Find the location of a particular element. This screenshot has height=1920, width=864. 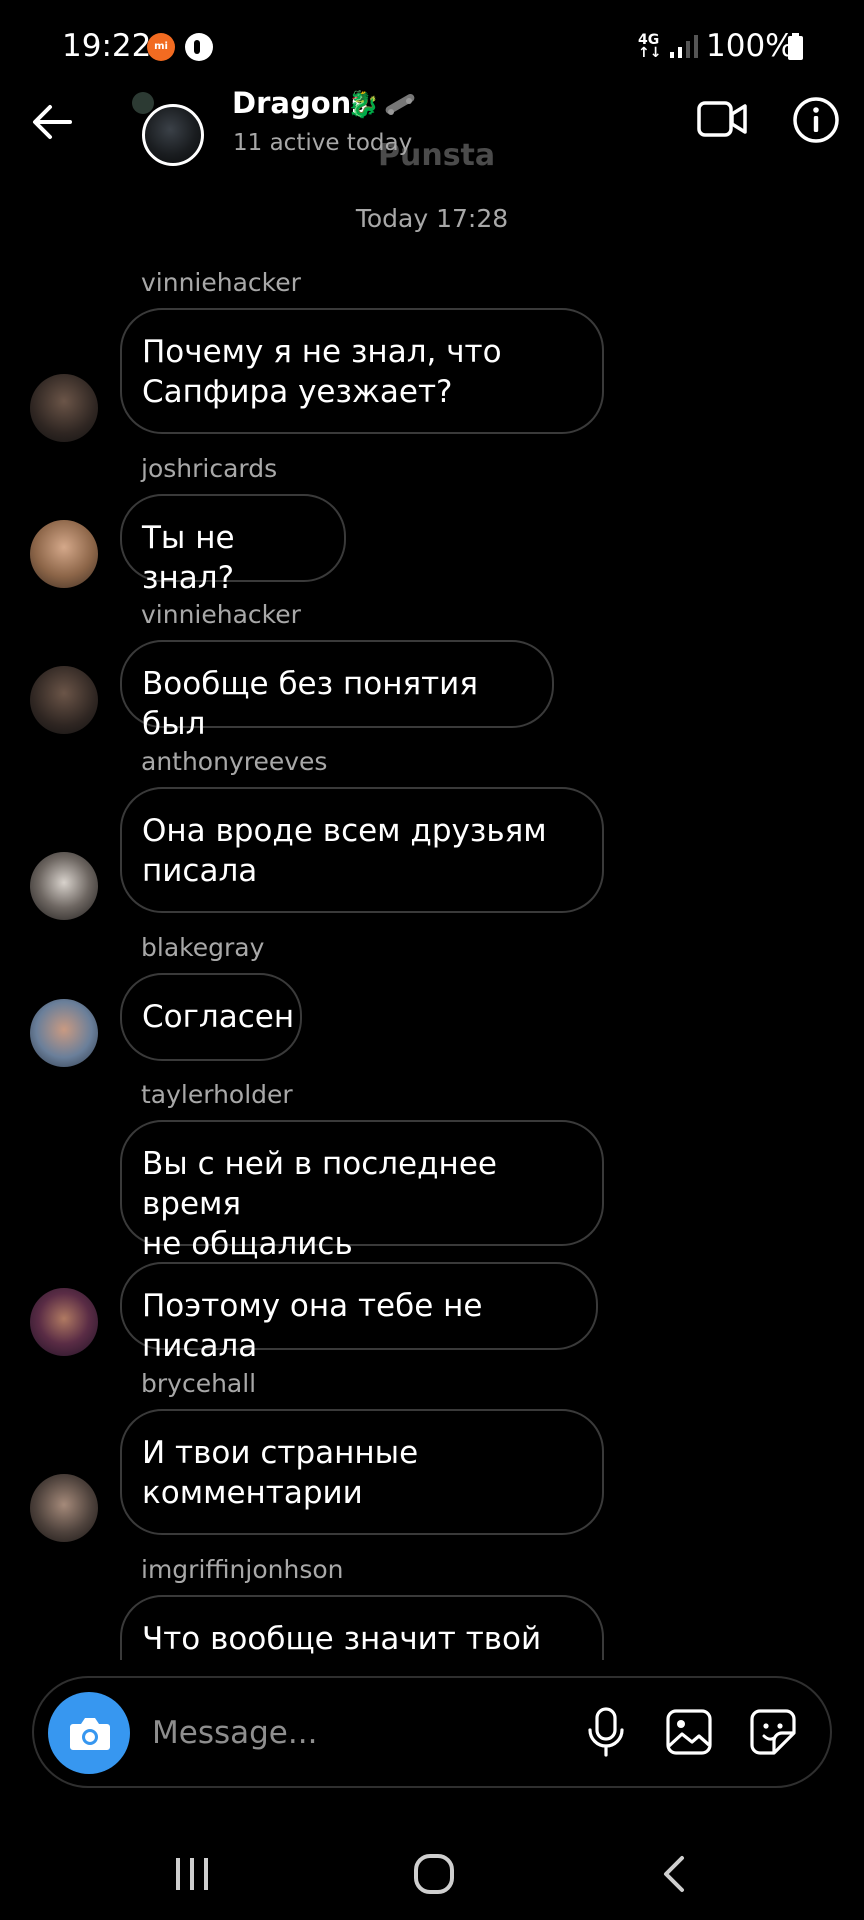

message-line: Что вообще значит твой is located at coordinates (342, 1639).